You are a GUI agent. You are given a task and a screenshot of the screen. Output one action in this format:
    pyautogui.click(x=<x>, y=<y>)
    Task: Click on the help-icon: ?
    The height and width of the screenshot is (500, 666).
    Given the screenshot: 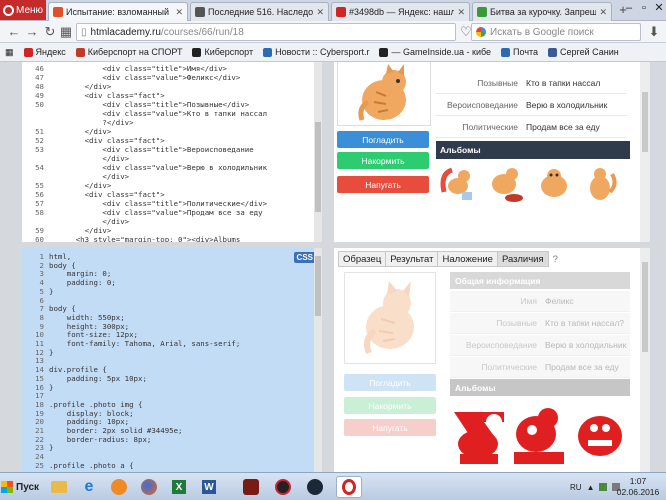 What is the action you would take?
    pyautogui.click(x=555, y=259)
    